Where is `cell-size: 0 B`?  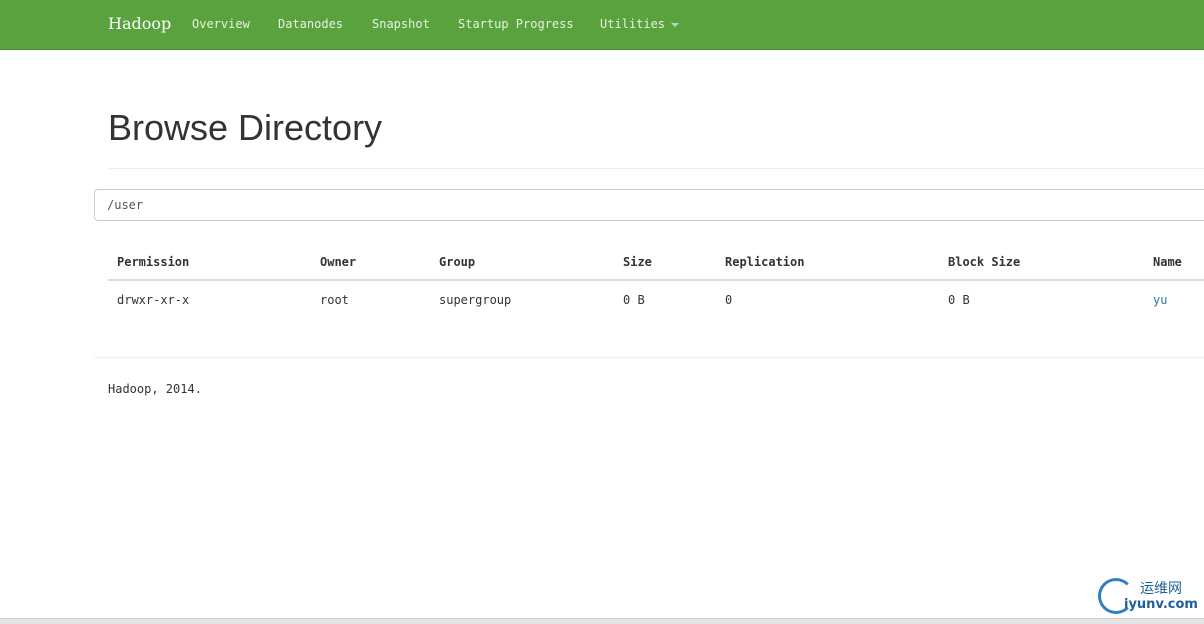 cell-size: 0 B is located at coordinates (634, 300).